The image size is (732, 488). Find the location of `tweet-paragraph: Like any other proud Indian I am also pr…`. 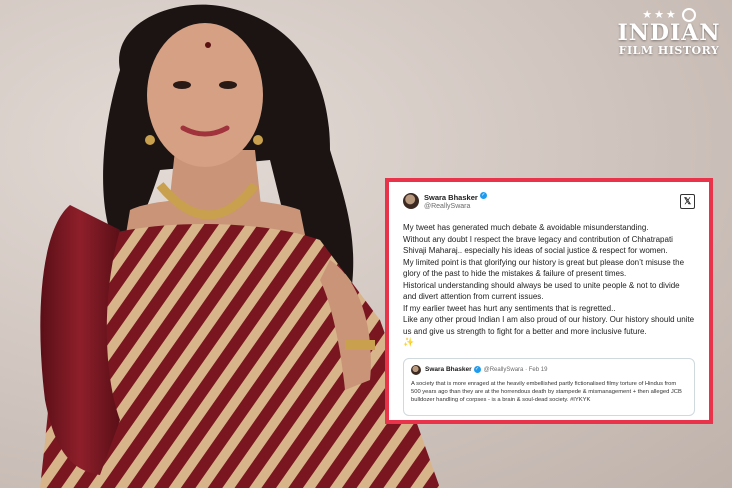

tweet-paragraph: Like any other proud Indian I am also pr… is located at coordinates (549, 325).